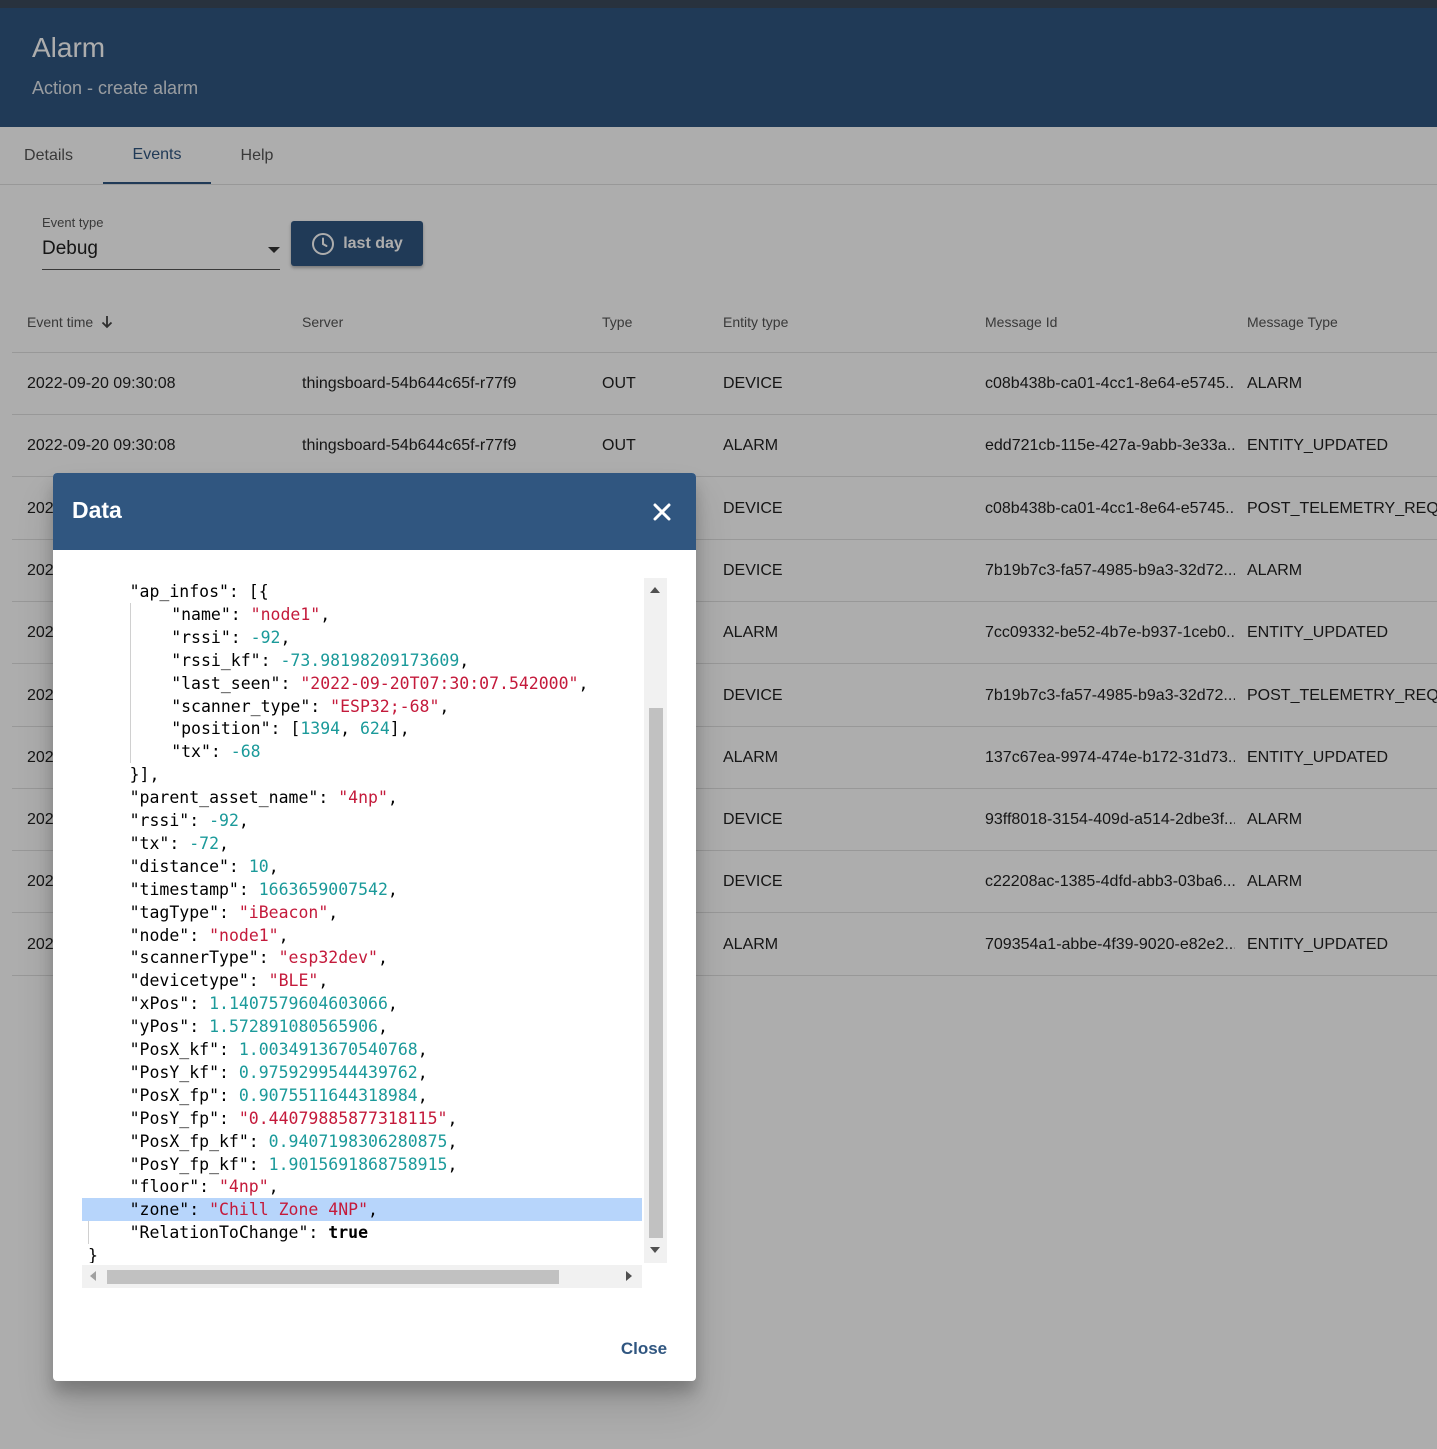  What do you see at coordinates (204, 958) in the screenshot?
I see `code-token: "scannerType":` at bounding box center [204, 958].